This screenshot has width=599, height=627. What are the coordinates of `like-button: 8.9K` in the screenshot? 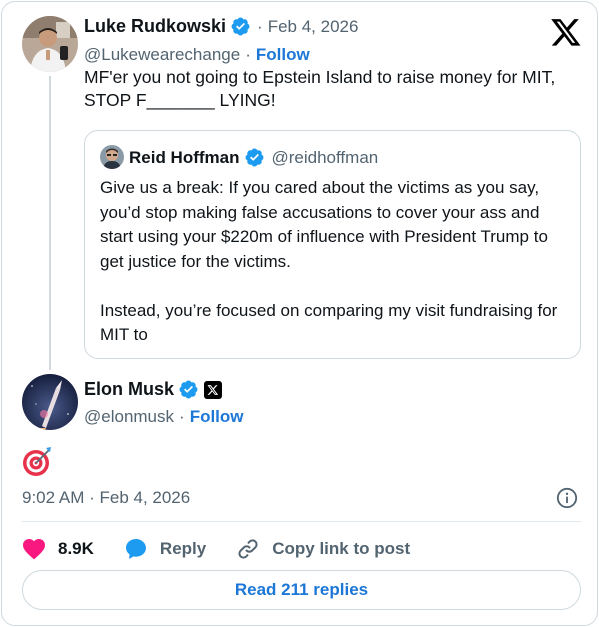 It's located at (58, 549).